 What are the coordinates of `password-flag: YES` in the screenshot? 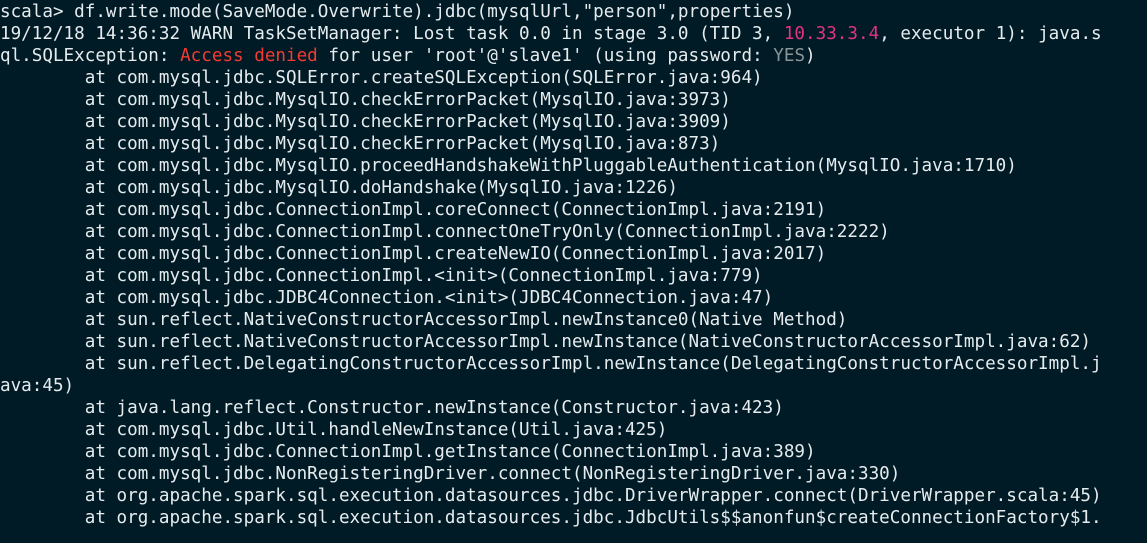 It's located at (789, 56).